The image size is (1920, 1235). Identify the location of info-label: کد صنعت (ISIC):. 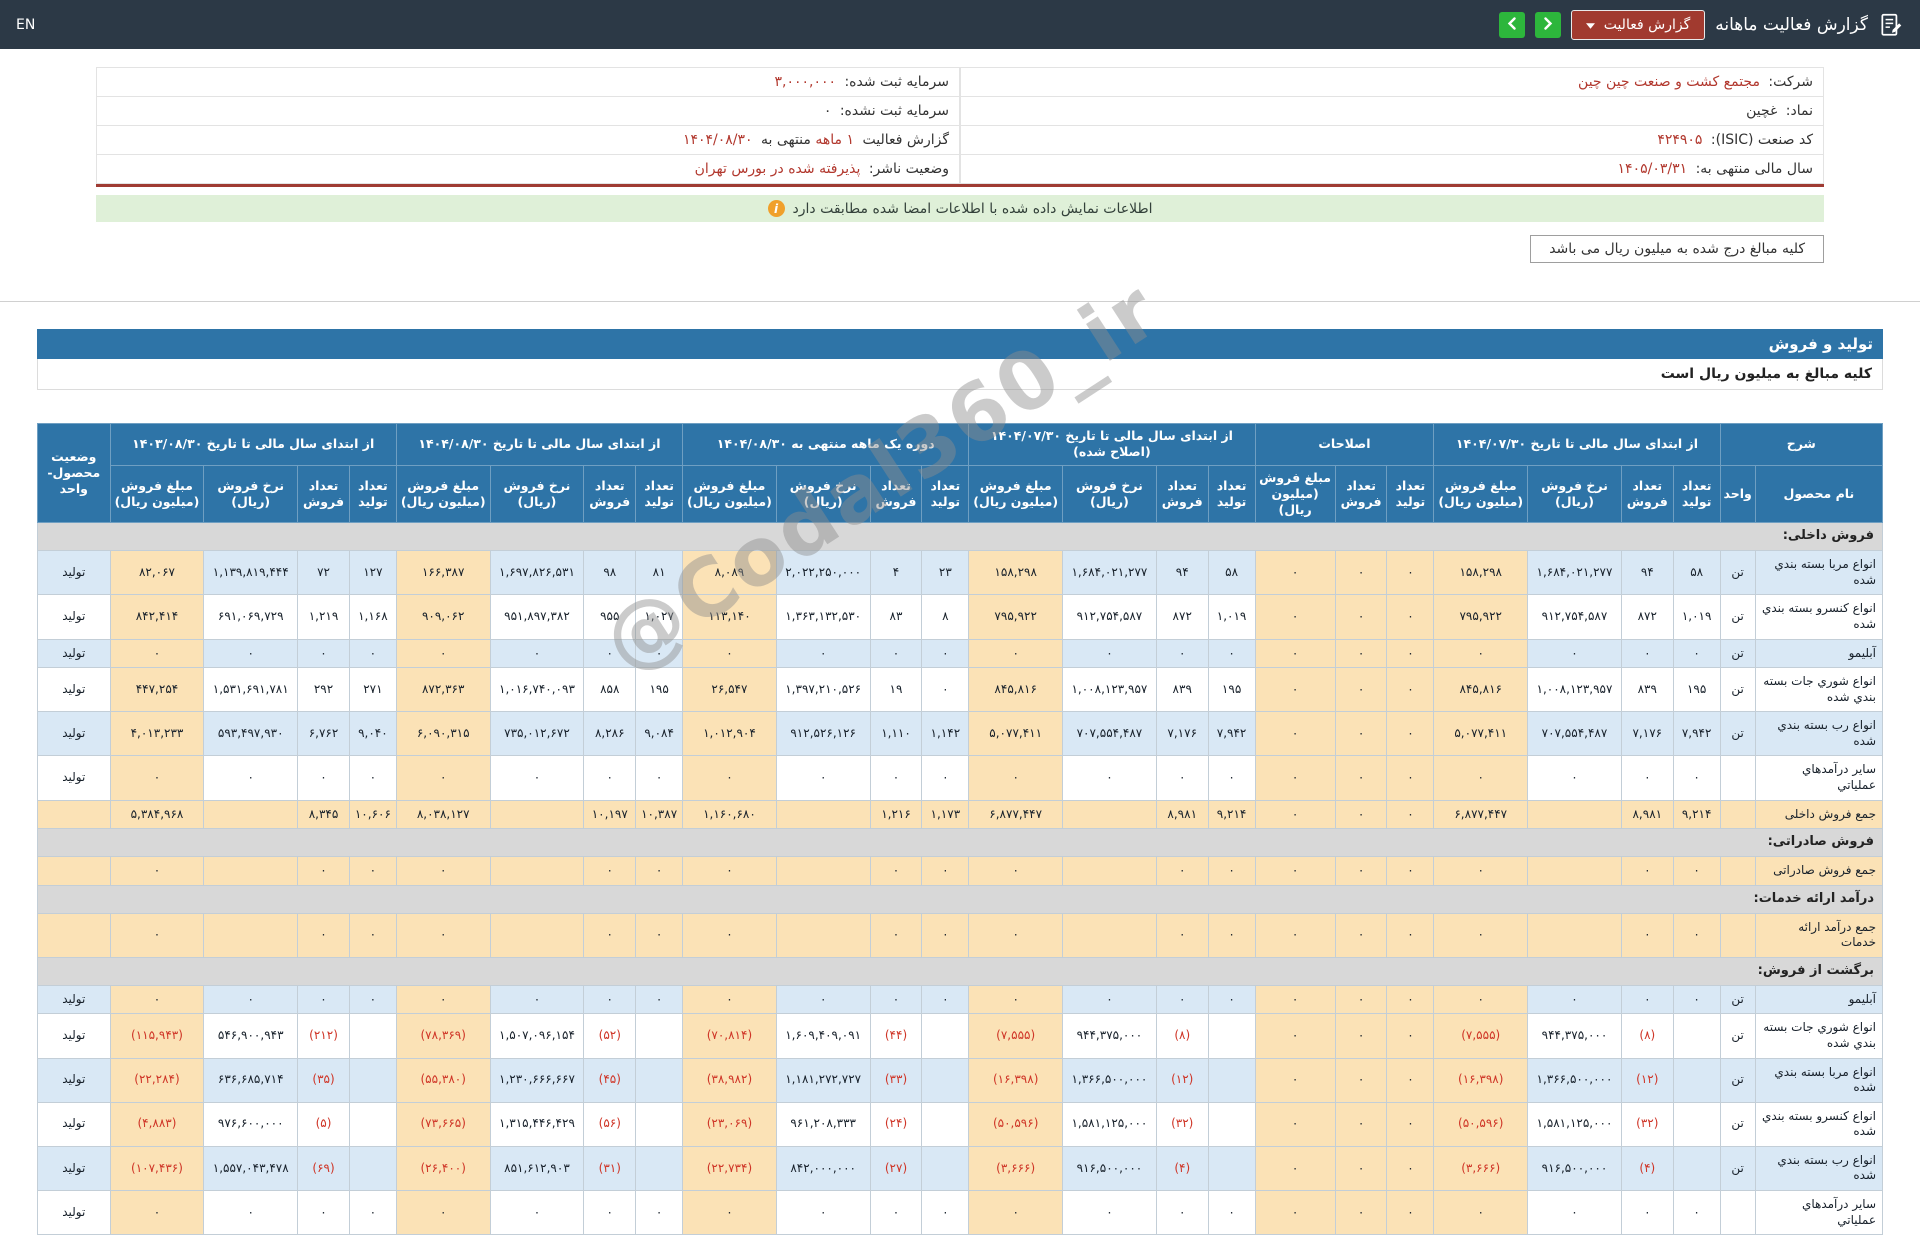
(1761, 140).